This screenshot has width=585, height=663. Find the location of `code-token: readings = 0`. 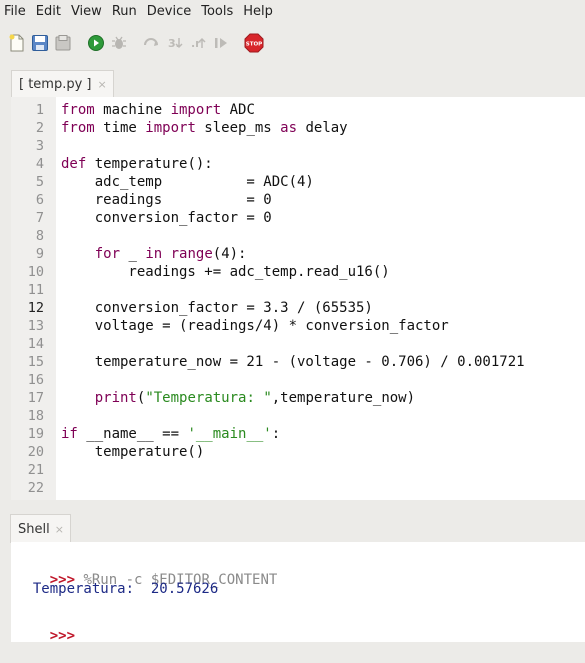

code-token: readings = 0 is located at coordinates (166, 200).